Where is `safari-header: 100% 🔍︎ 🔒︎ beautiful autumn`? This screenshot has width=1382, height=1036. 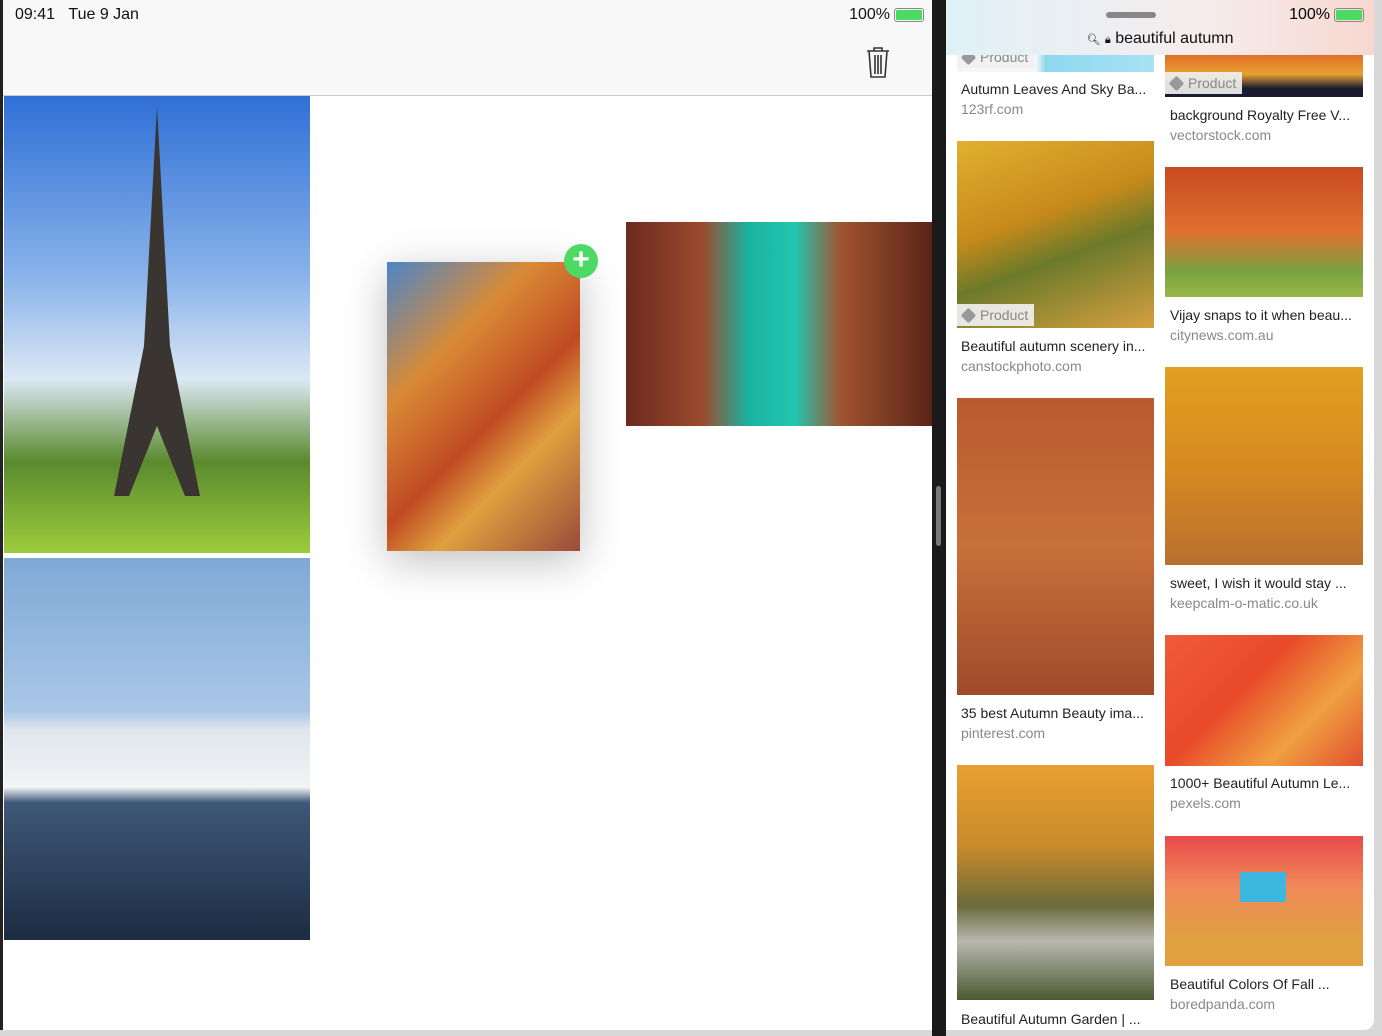 safari-header: 100% 🔍︎ 🔒︎ beautiful autumn is located at coordinates (1160, 27).